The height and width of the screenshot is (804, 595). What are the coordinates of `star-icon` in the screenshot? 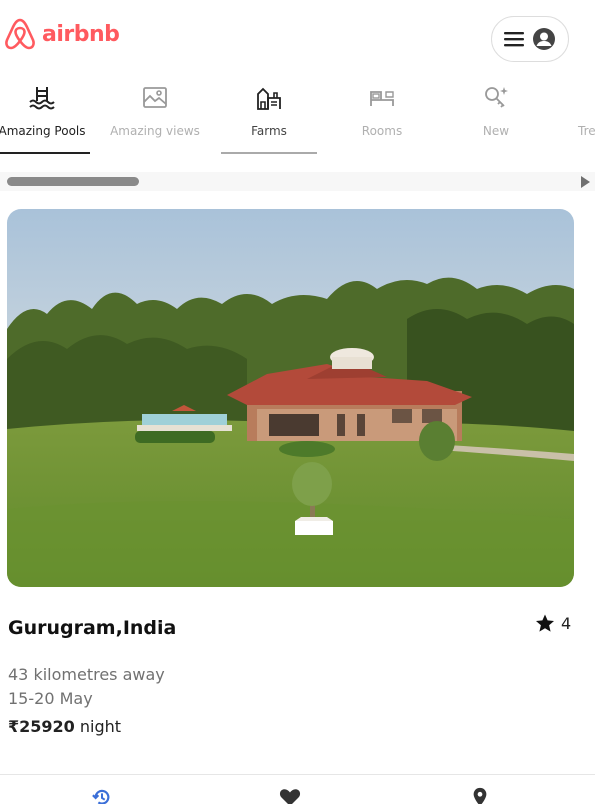 It's located at (545, 623).